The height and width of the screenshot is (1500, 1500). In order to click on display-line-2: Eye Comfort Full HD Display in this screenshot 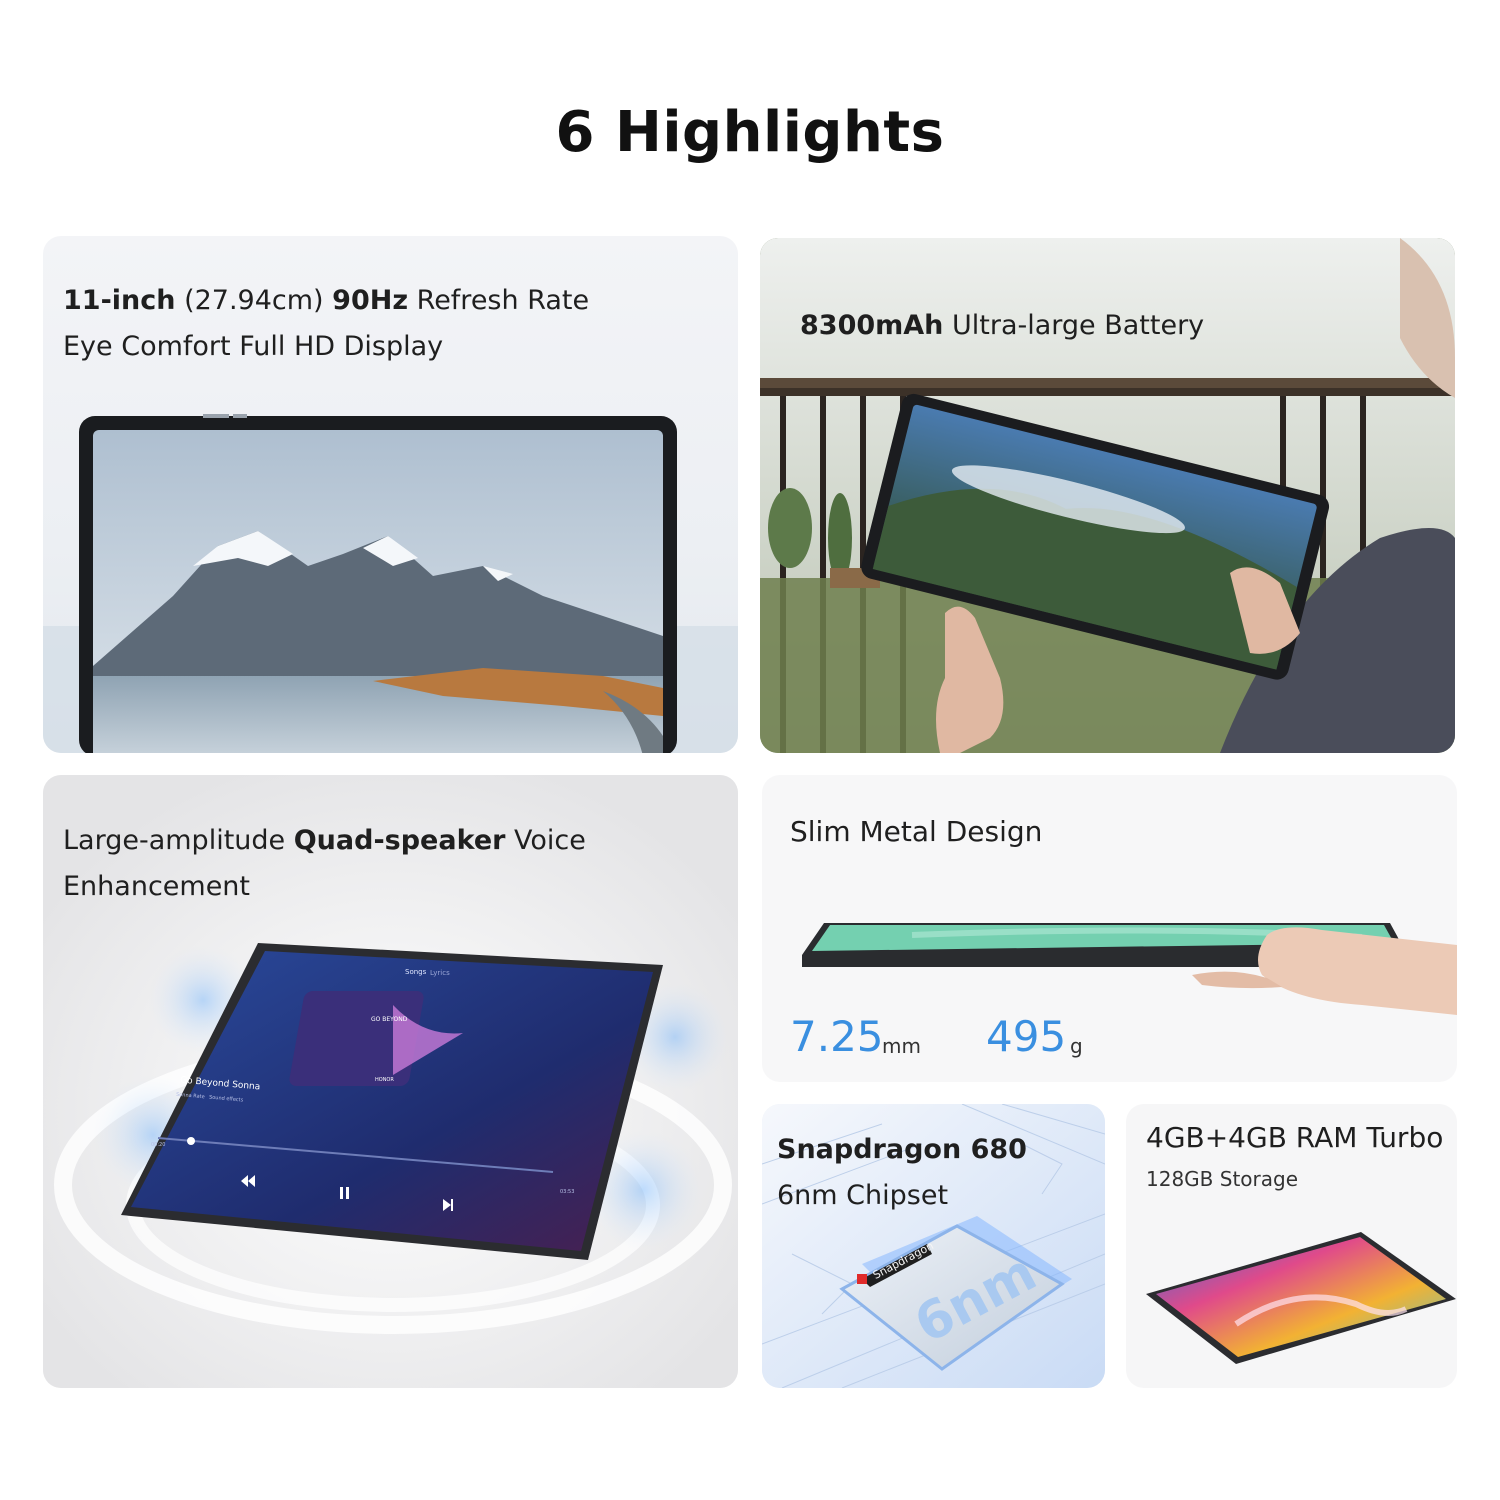, I will do `click(253, 346)`.